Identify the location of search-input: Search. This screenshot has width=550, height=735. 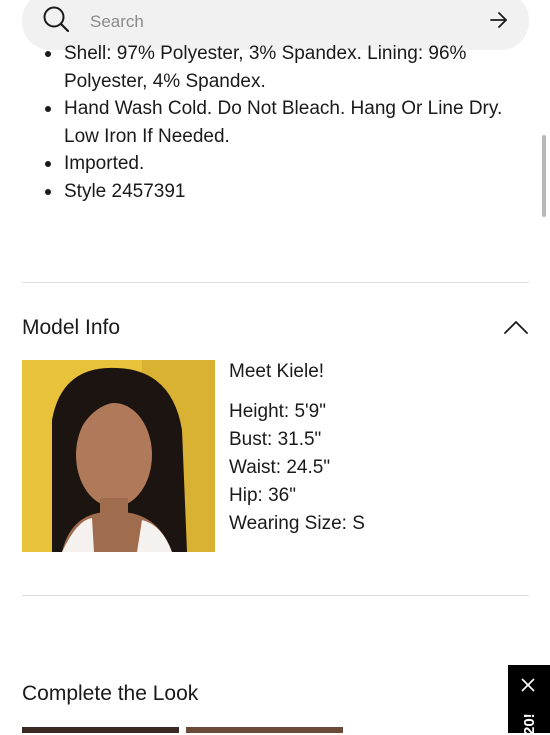
(117, 22).